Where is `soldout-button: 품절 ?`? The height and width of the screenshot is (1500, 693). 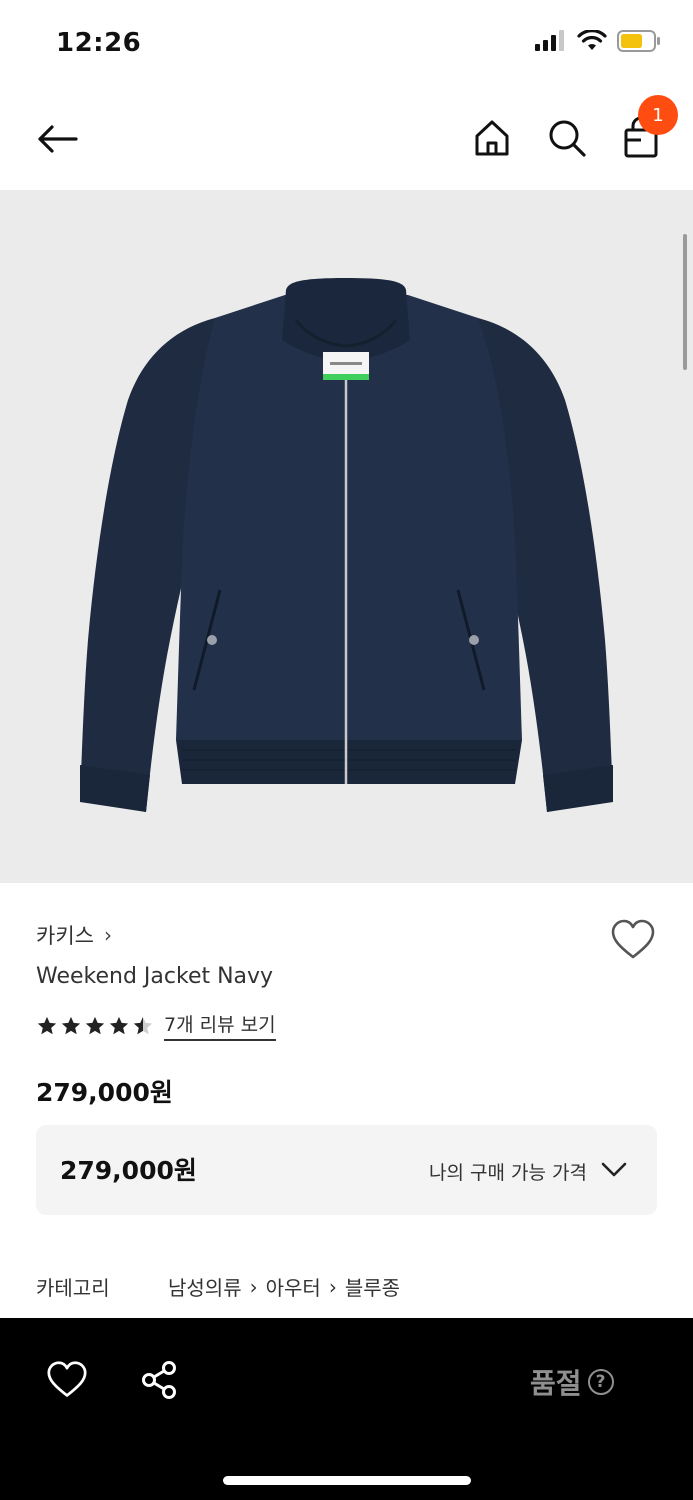
soldout-button: 품절 ? is located at coordinates (572, 1382).